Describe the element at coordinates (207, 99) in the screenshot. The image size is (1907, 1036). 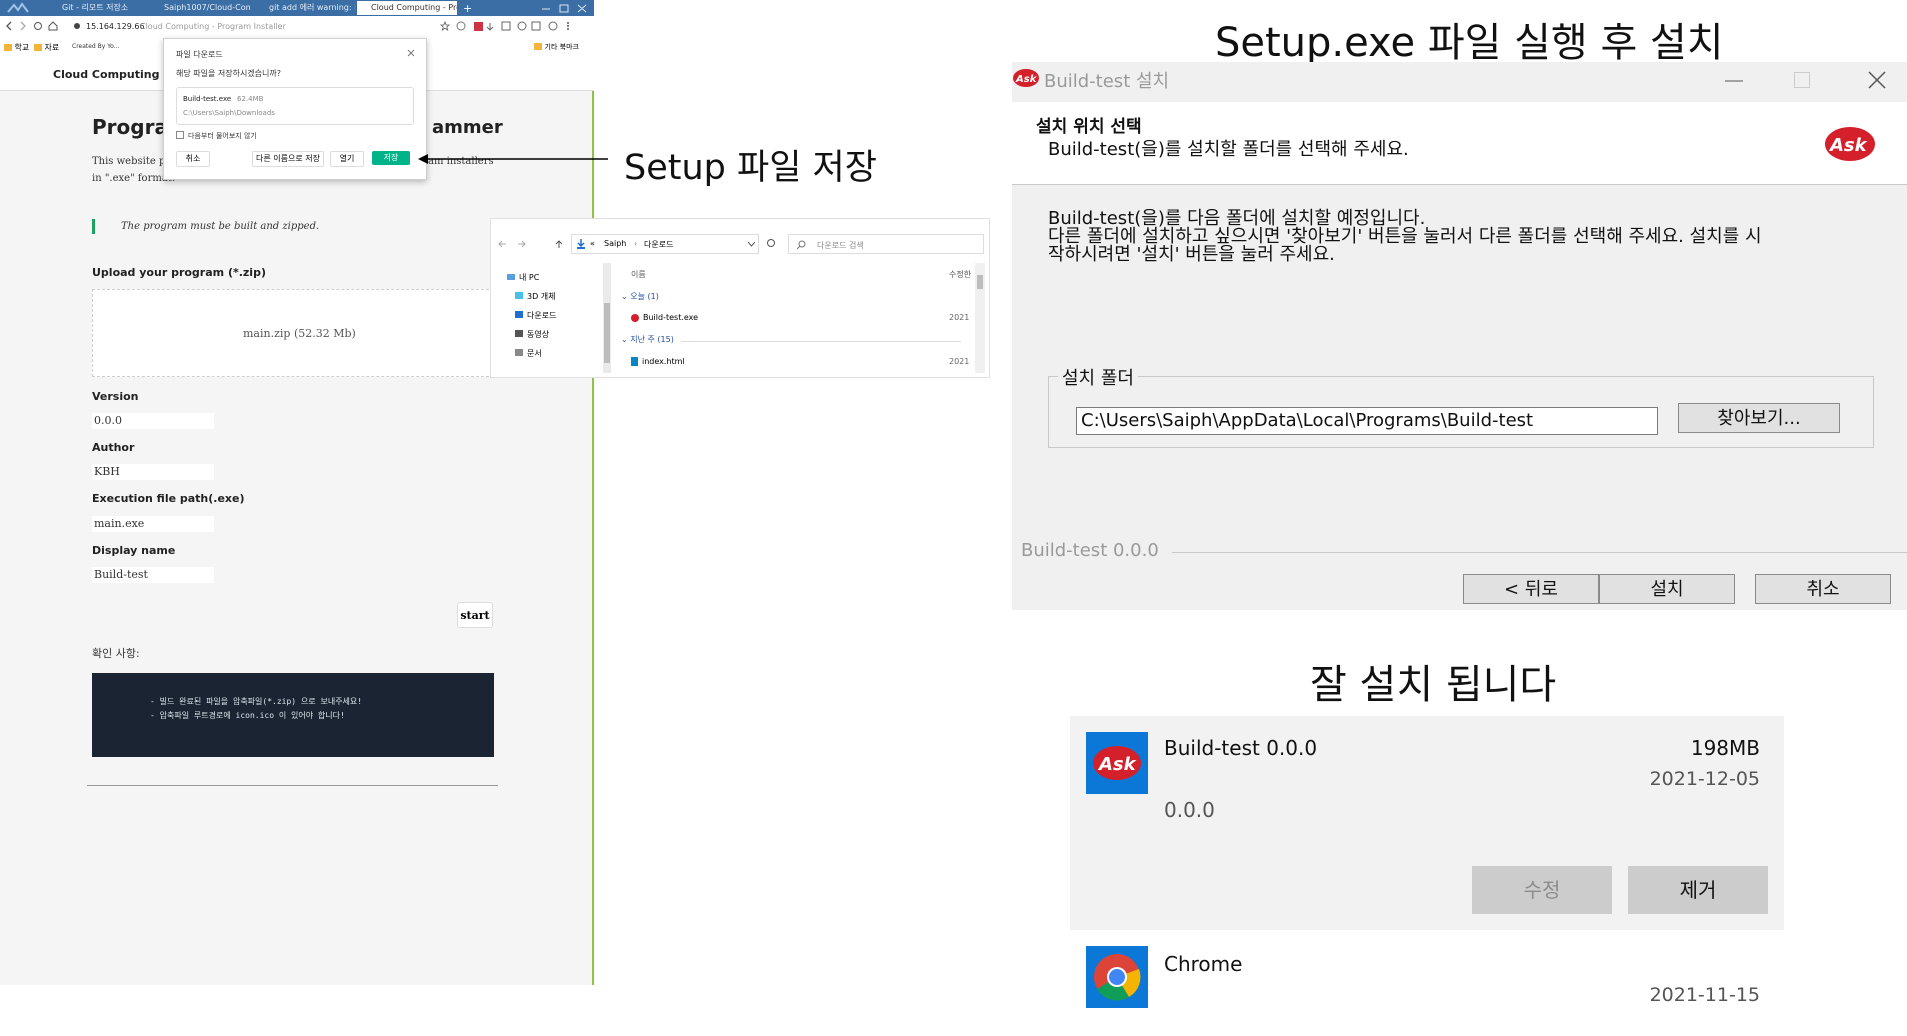
I see `download-filename: Build-test.exe` at that location.